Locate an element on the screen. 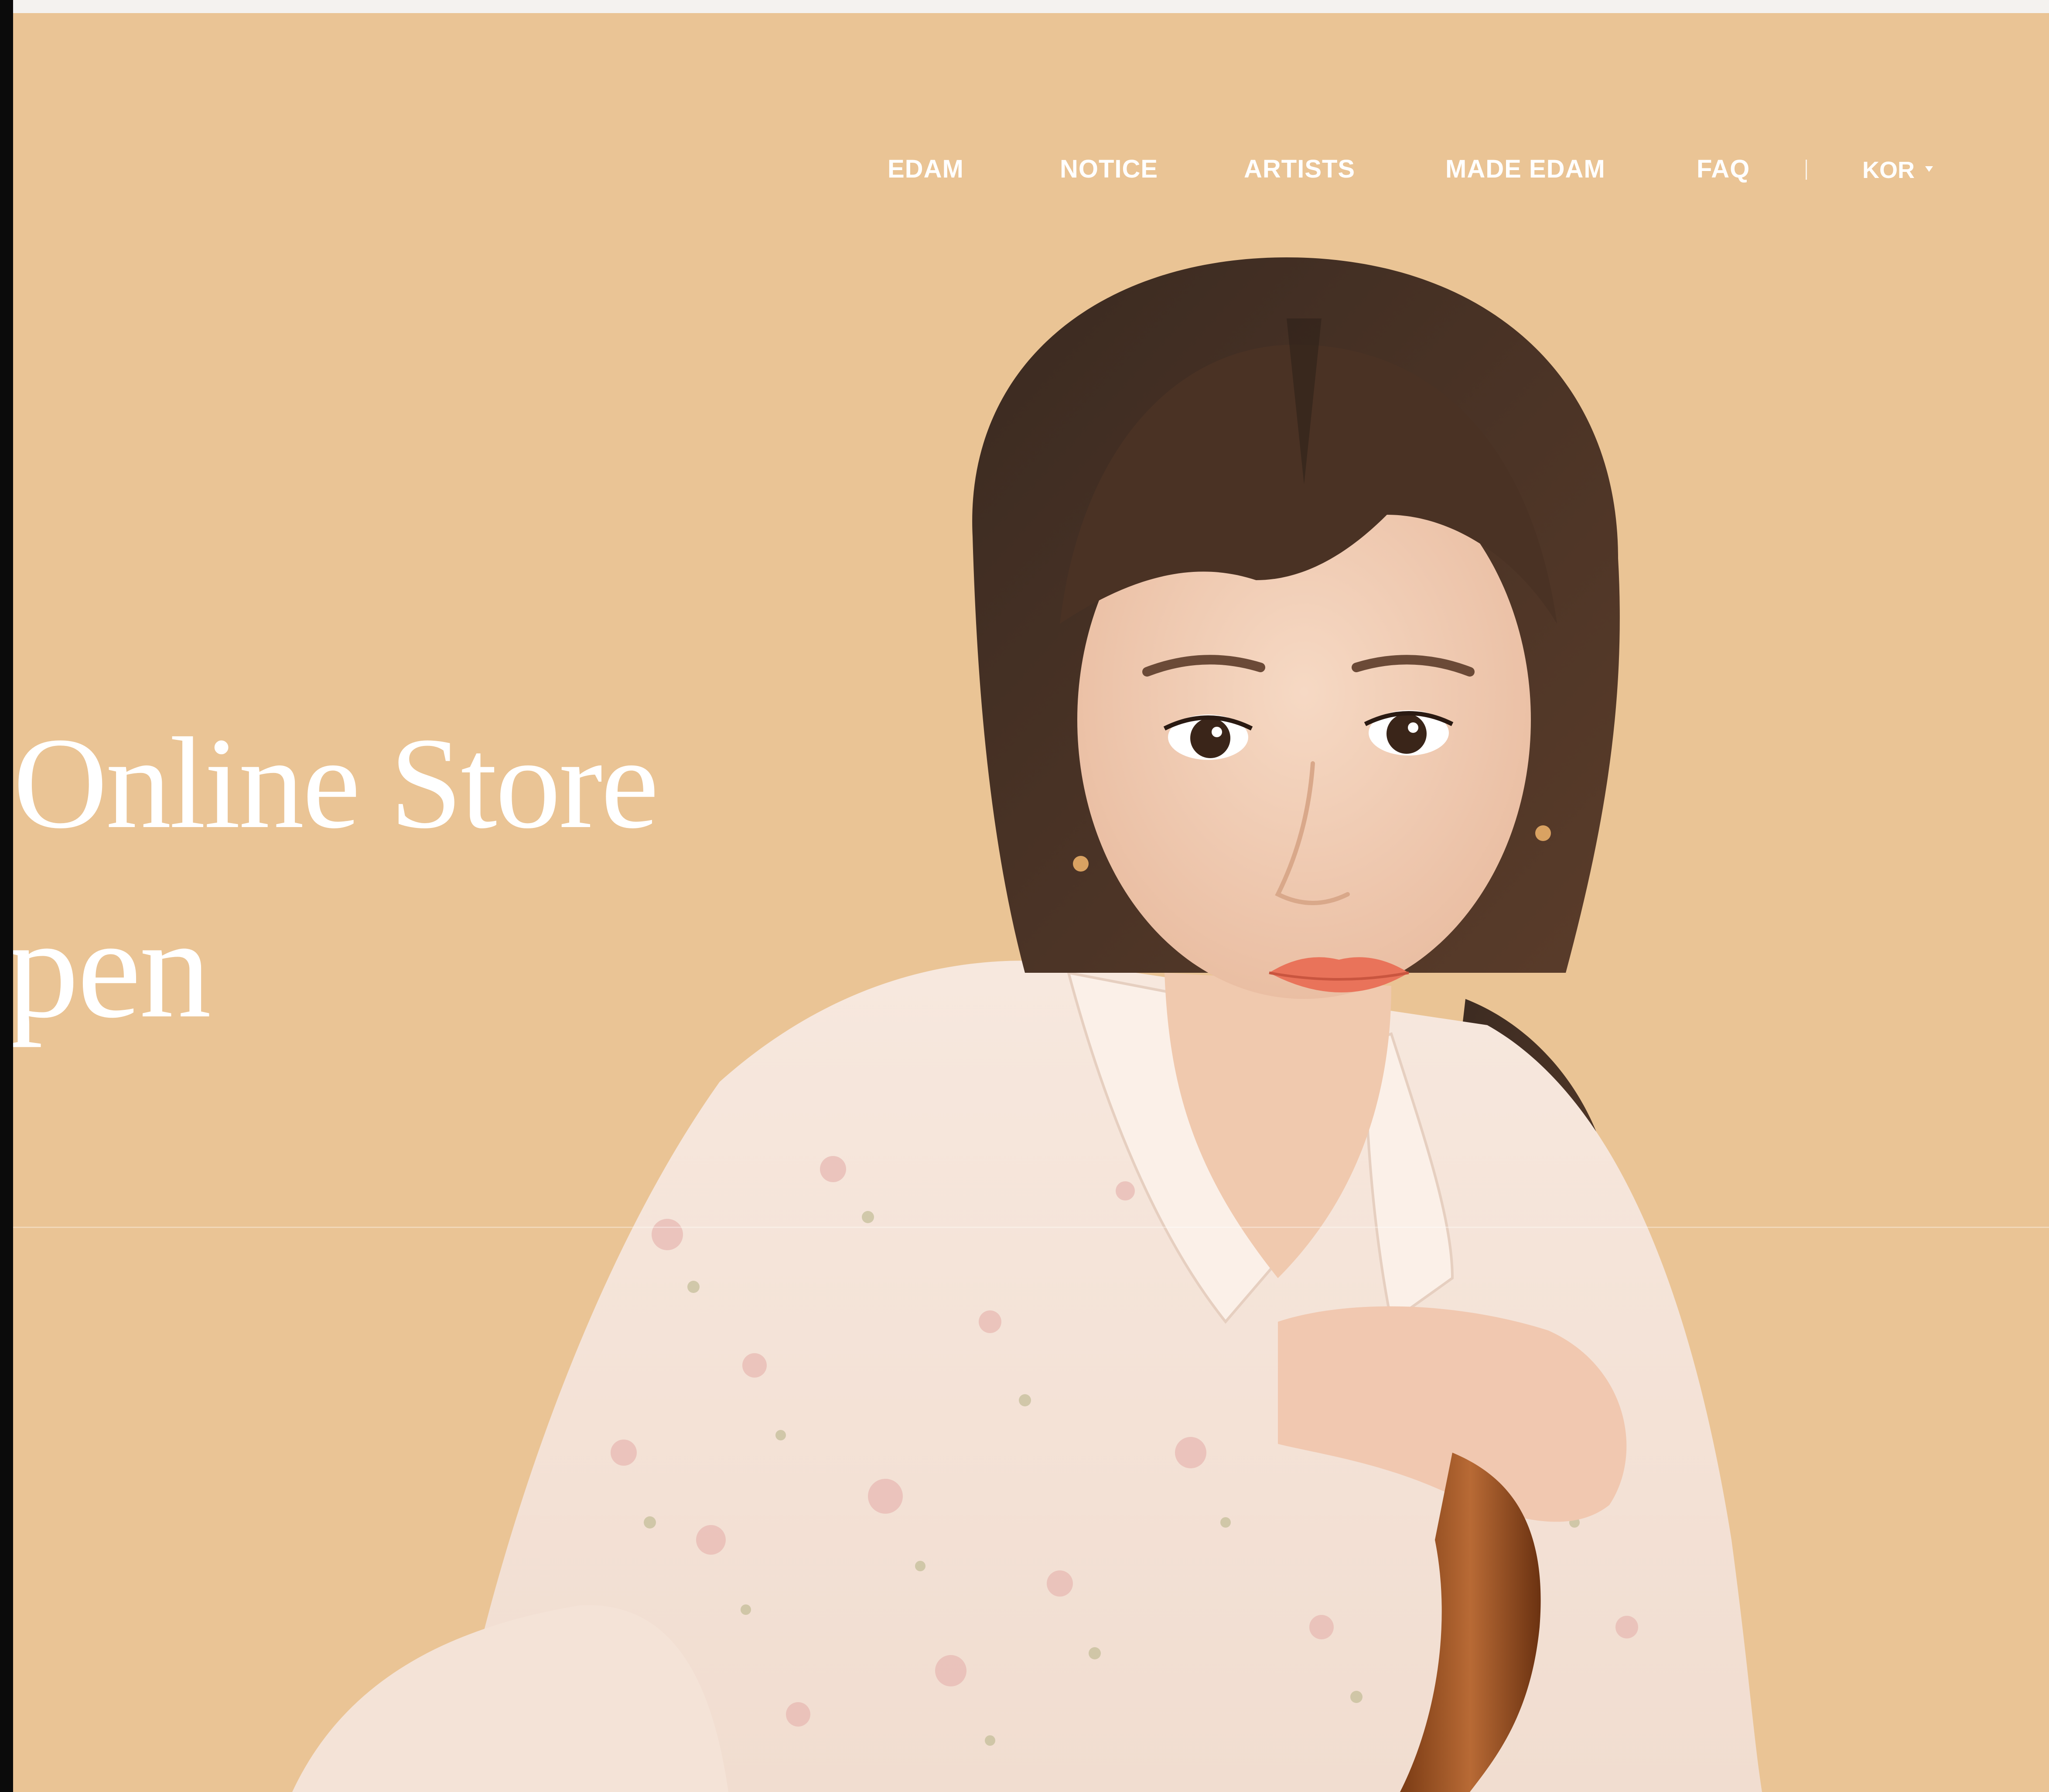 The image size is (2049, 1792). nav-item-artists: ARTISTS is located at coordinates (1299, 170).